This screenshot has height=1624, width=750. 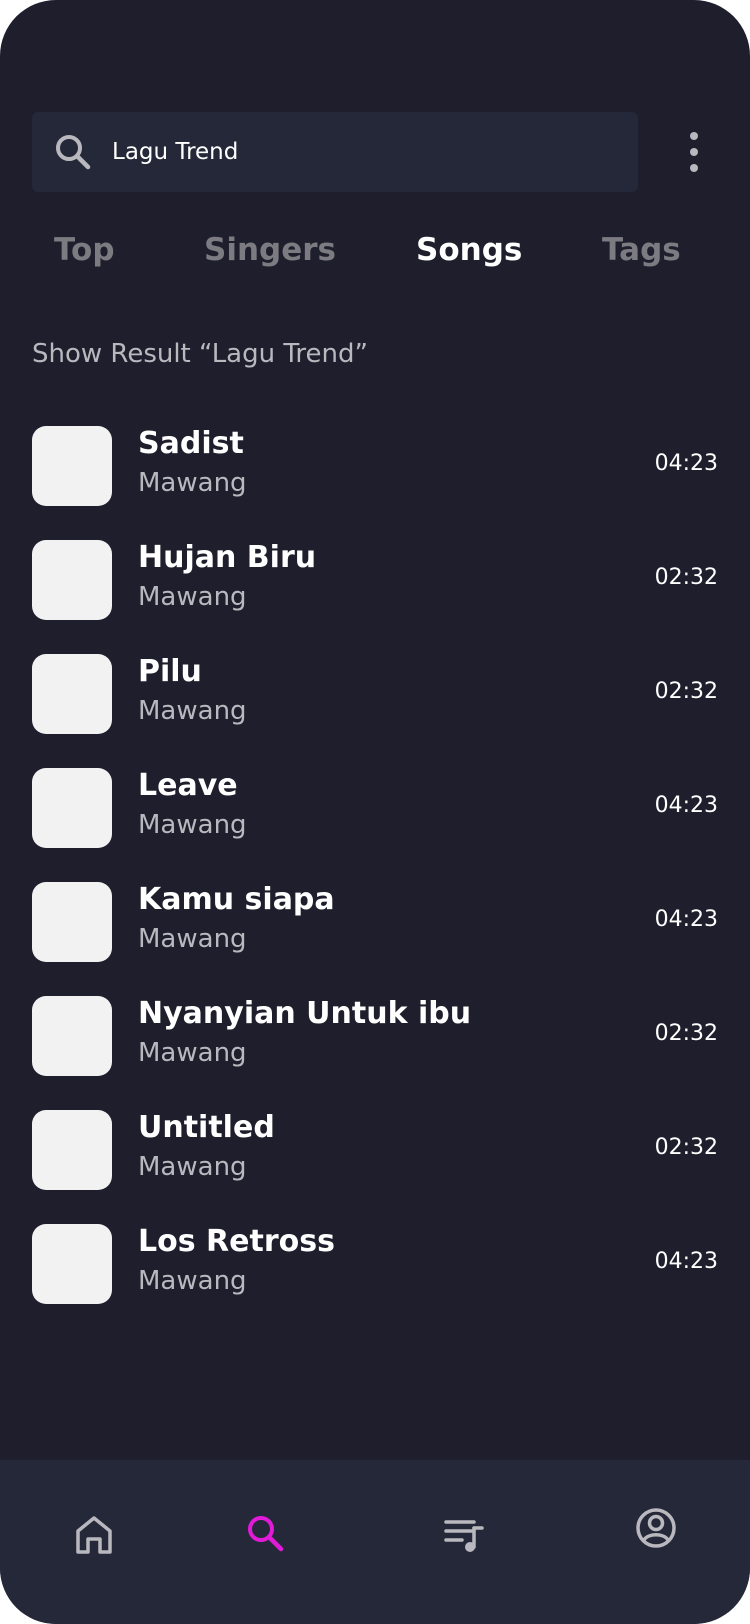 I want to click on song-title: Nyanyian Untuk ibu, so click(x=305, y=1013).